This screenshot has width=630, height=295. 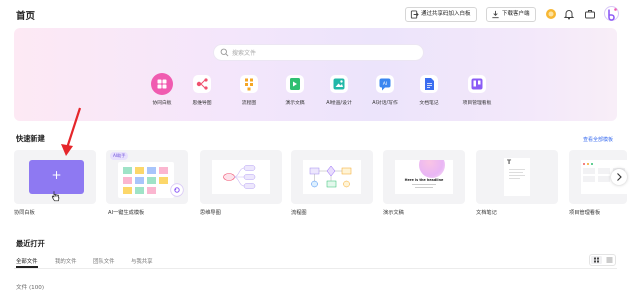 I want to click on tool-mindmap: 思维导图, so click(x=202, y=90).